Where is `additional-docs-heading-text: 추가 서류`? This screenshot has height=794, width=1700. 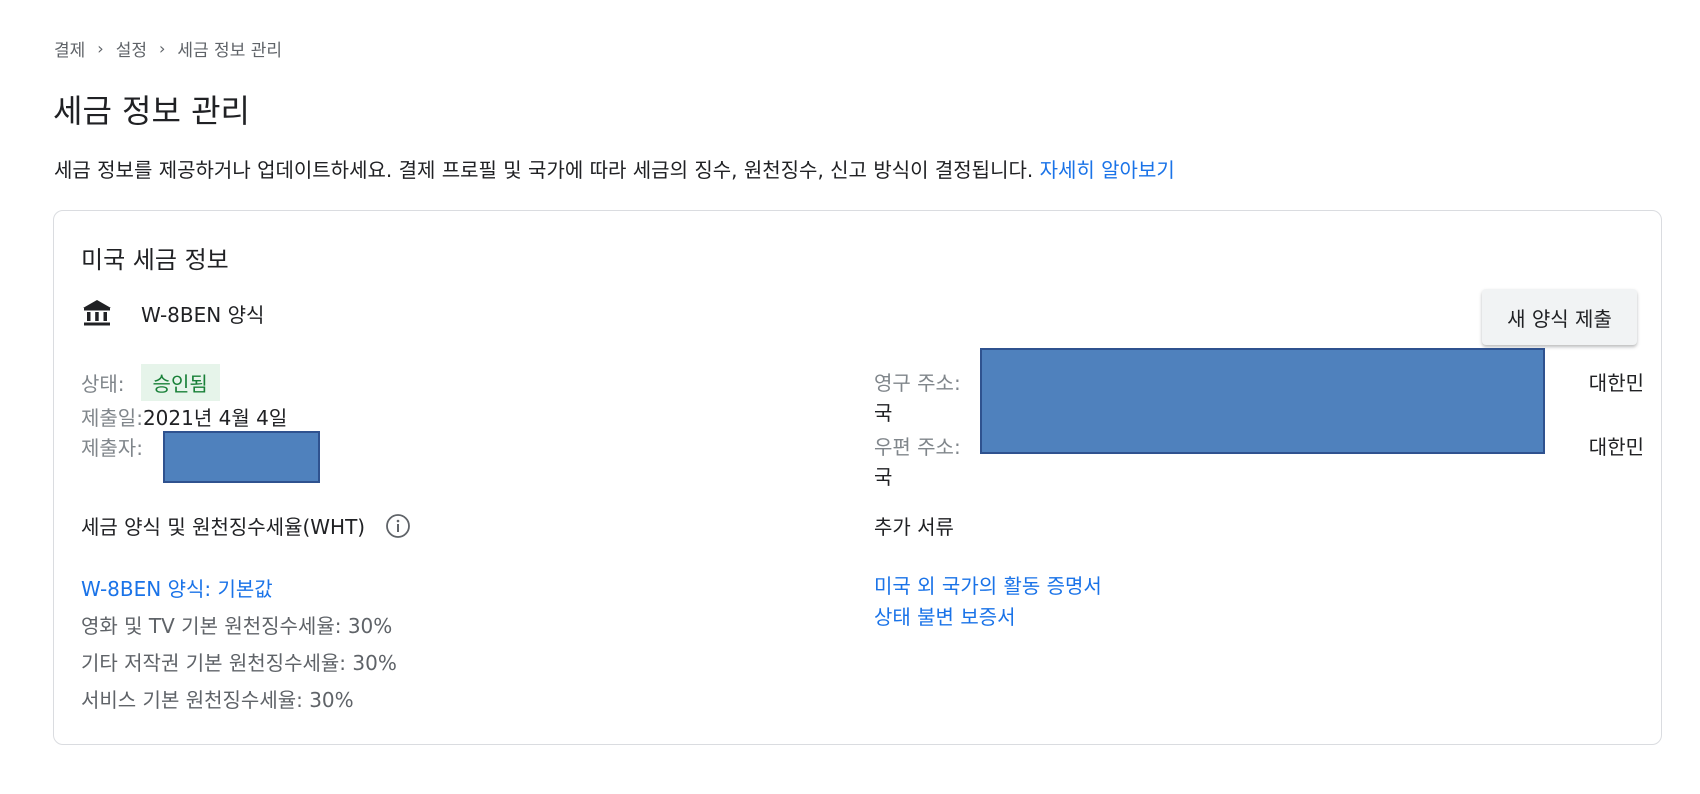 additional-docs-heading-text: 추가 서류 is located at coordinates (914, 527).